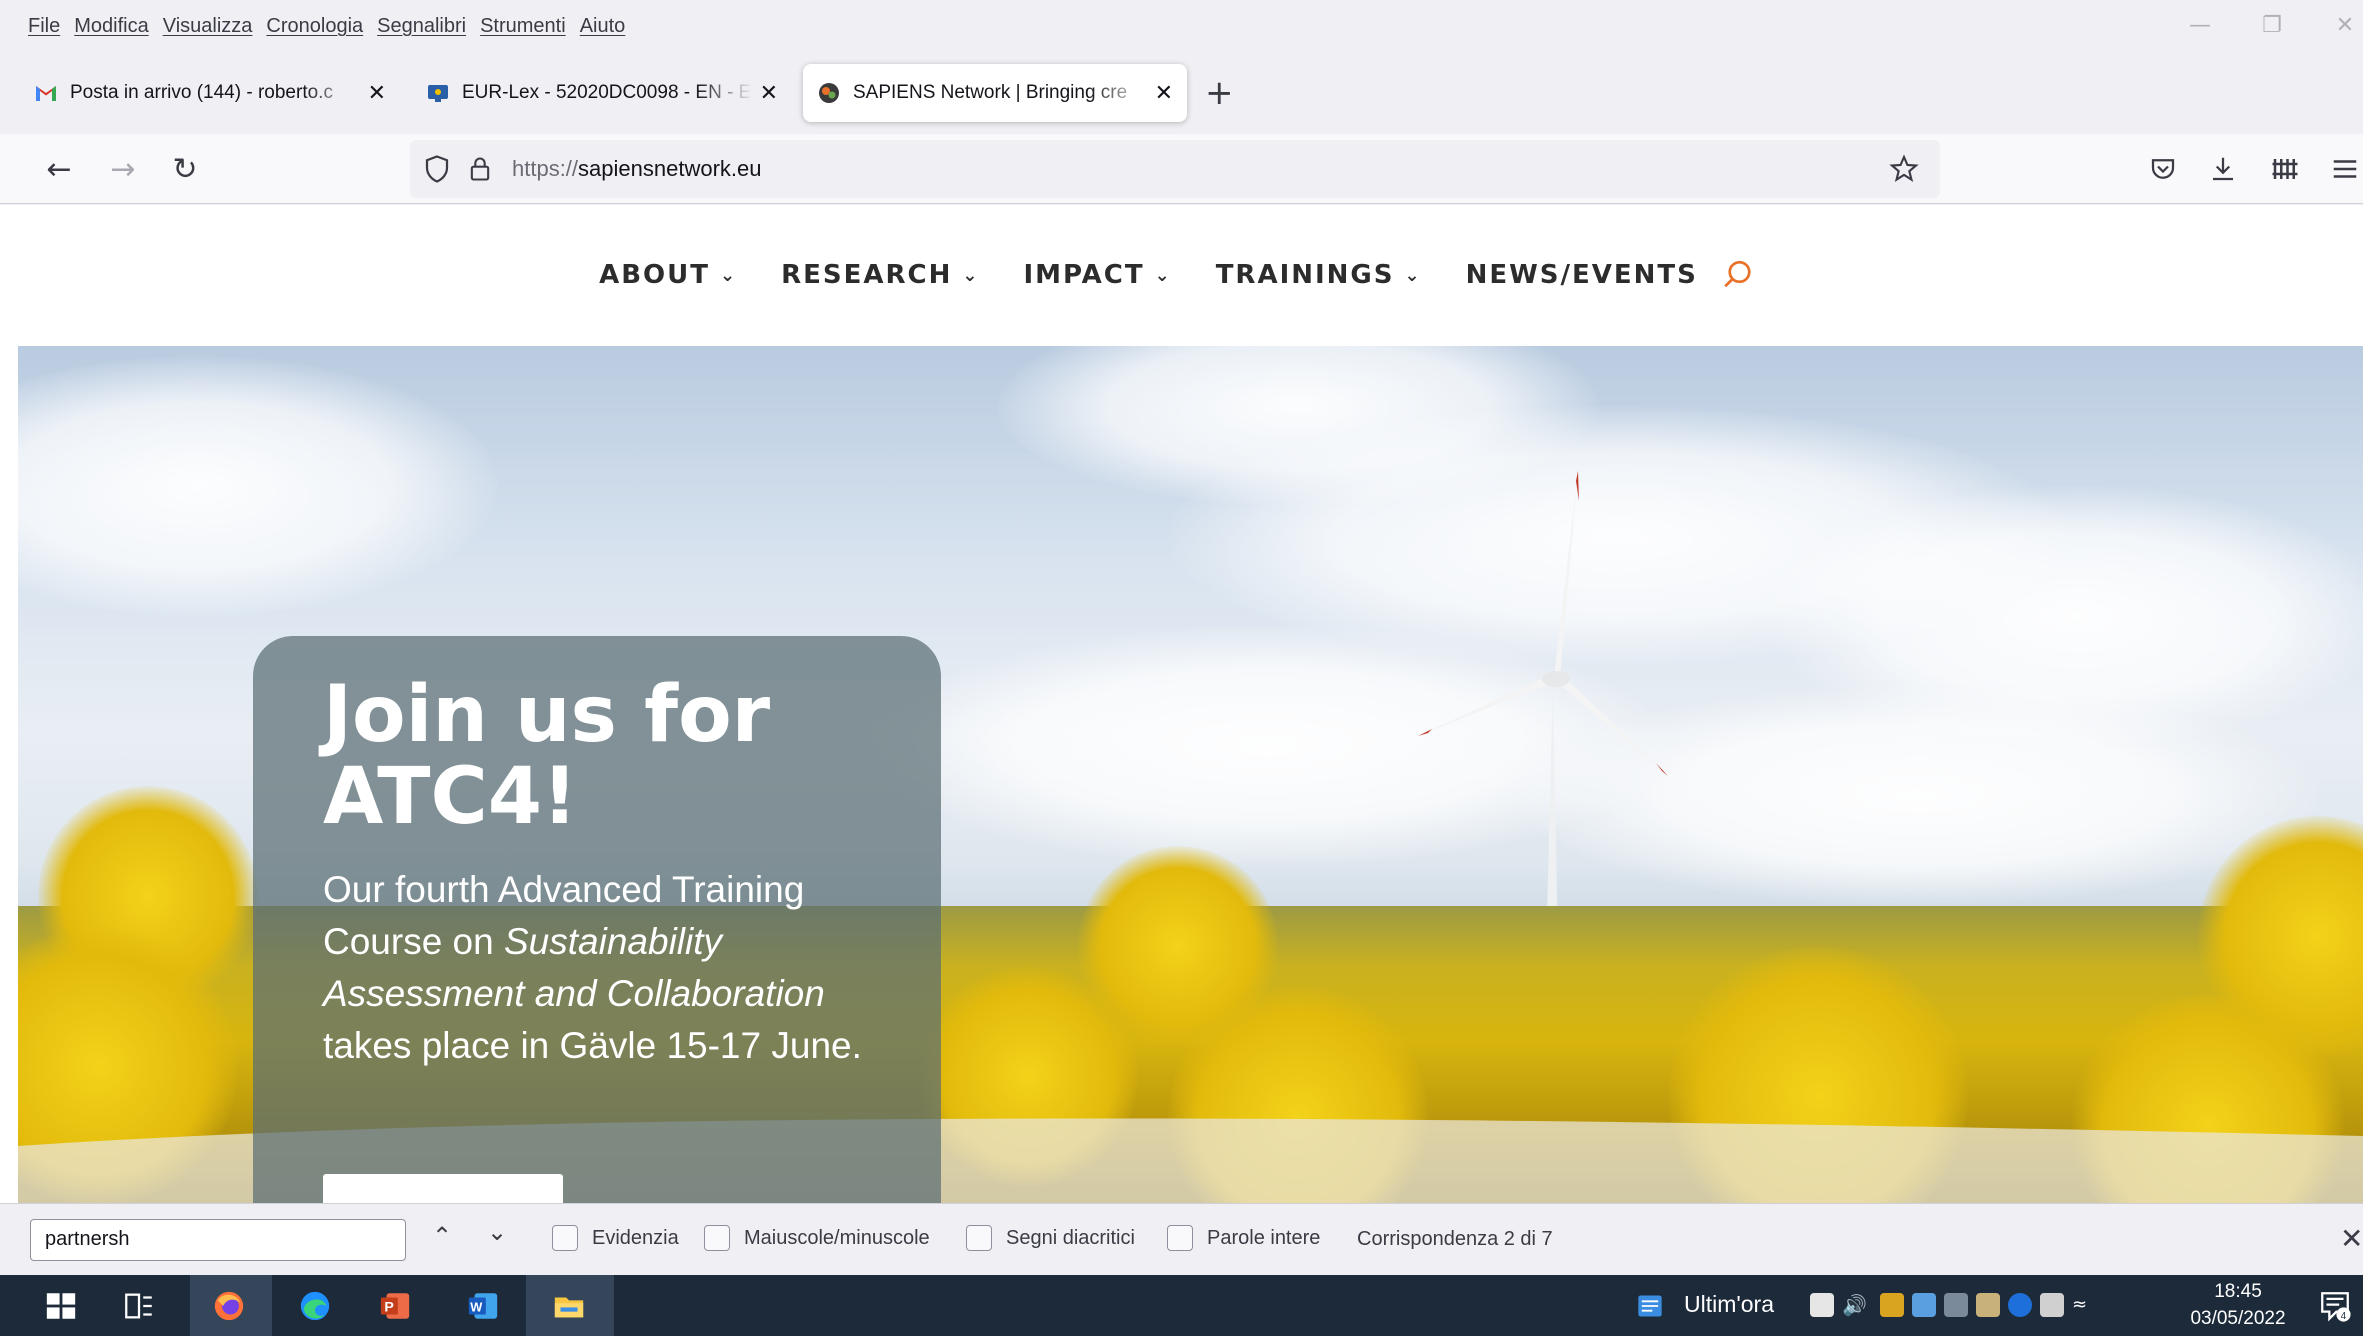 The height and width of the screenshot is (1336, 2363). Describe the element at coordinates (2238, 1305) in the screenshot. I see `system-clock: 18:45 03/05/2022` at that location.